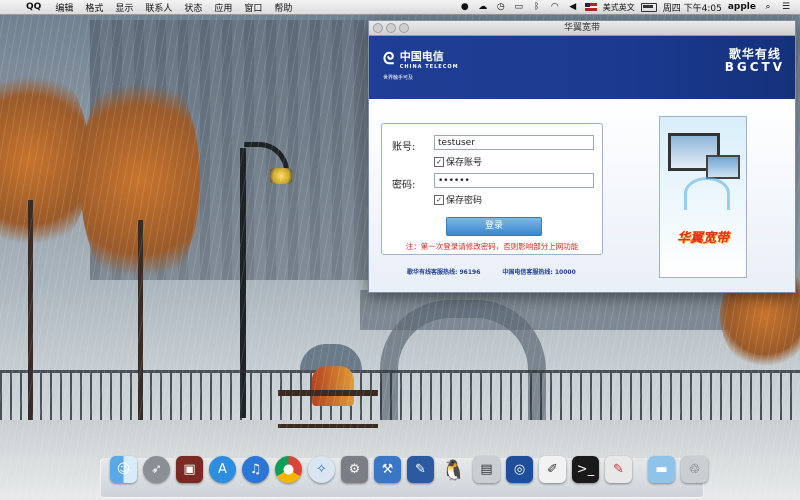 This screenshot has width=800, height=500. What do you see at coordinates (552, 469) in the screenshot?
I see `textedit-icon: ✐` at bounding box center [552, 469].